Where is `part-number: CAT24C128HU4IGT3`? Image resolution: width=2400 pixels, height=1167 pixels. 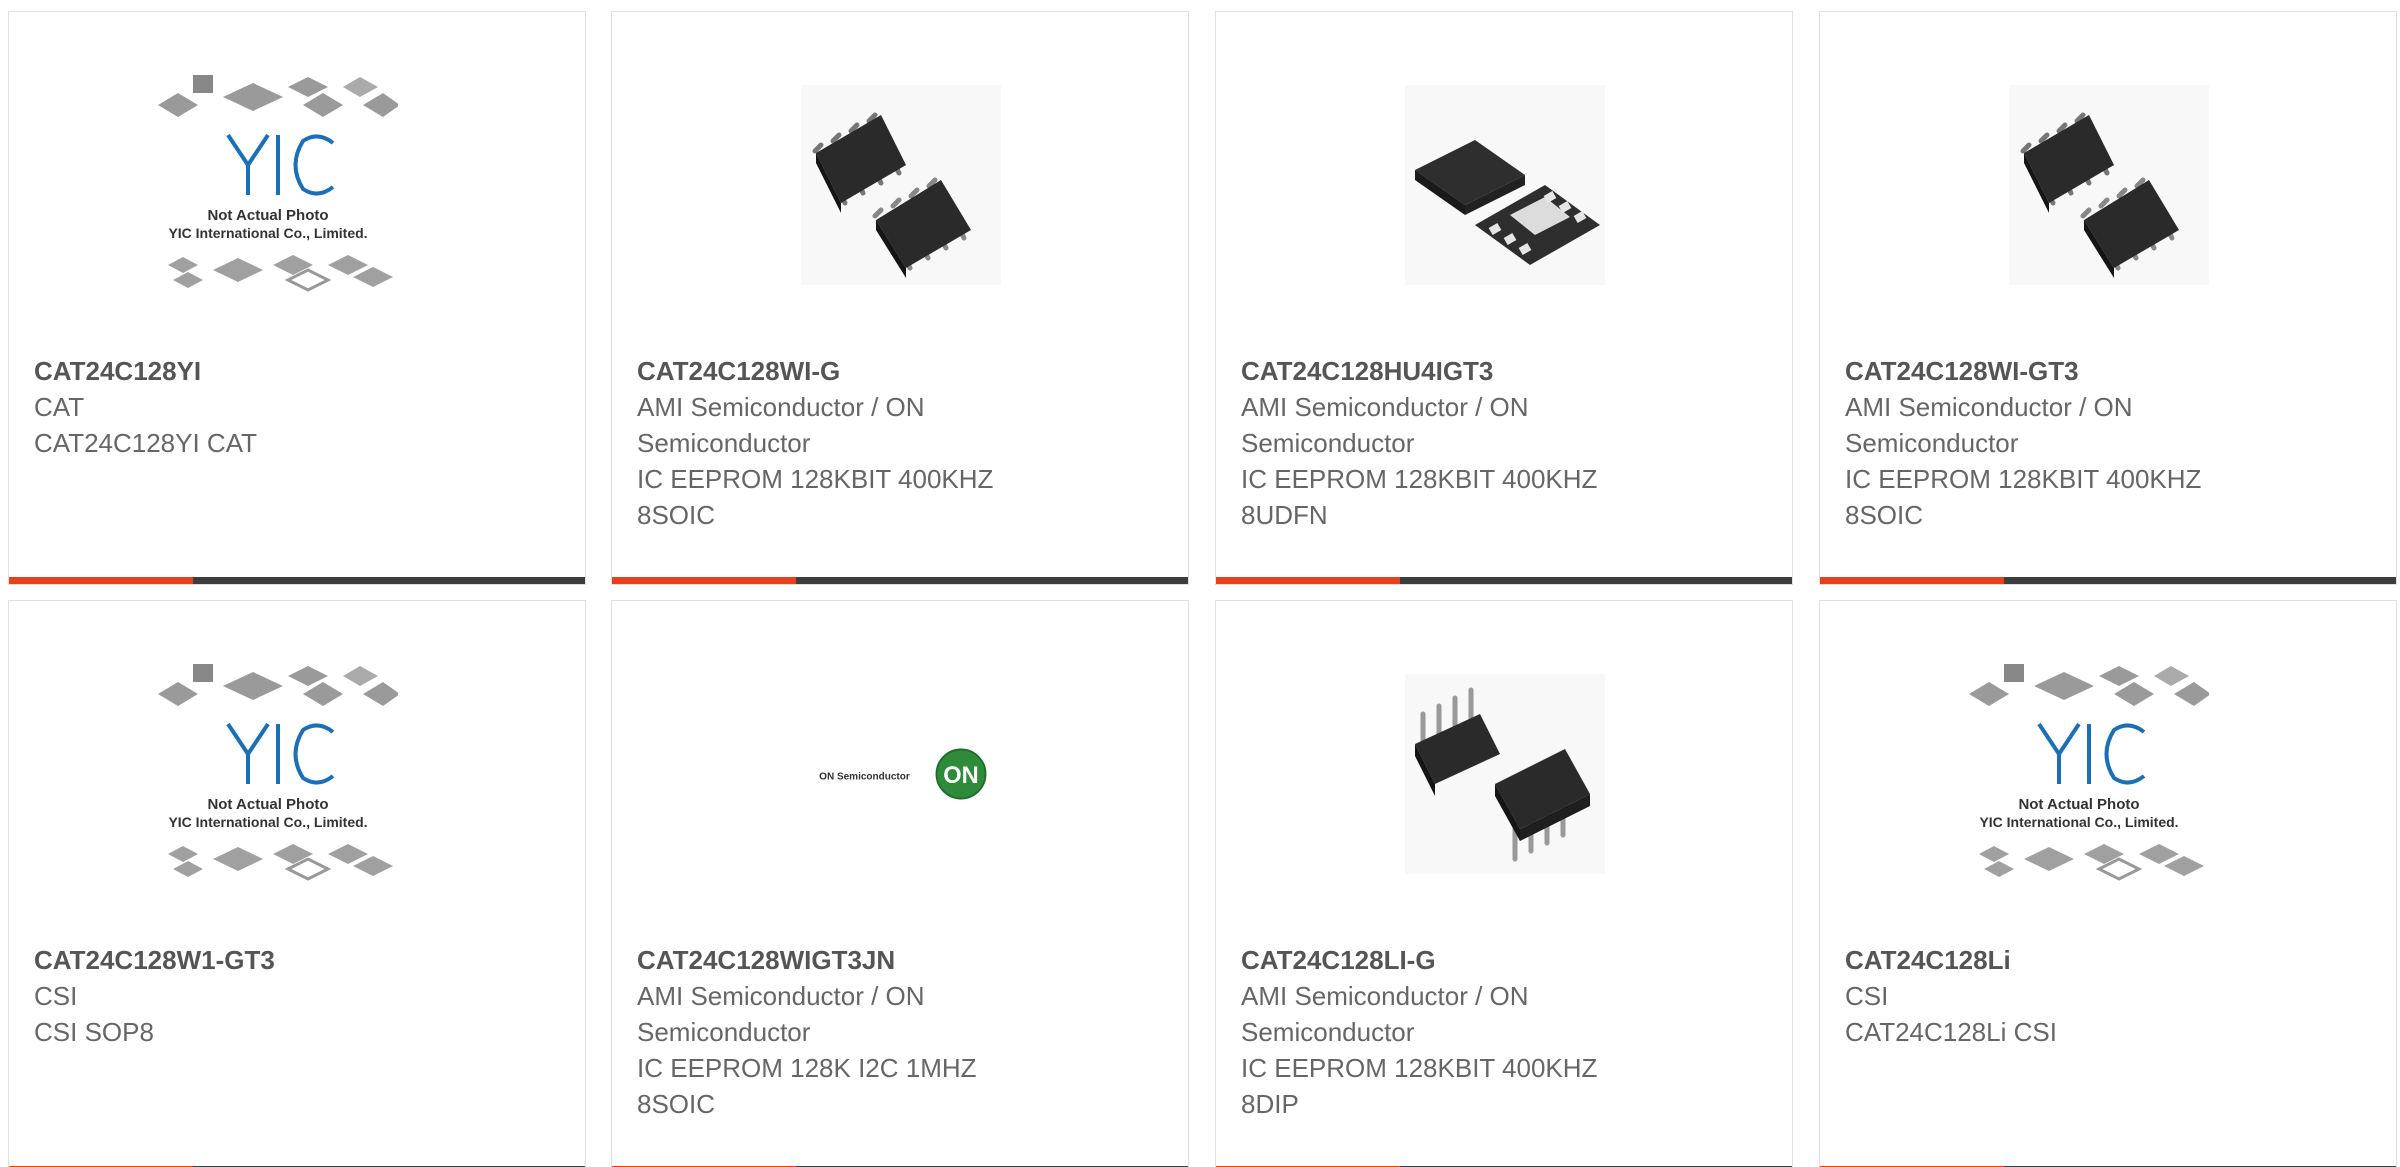 part-number: CAT24C128HU4IGT3 is located at coordinates (1451, 371).